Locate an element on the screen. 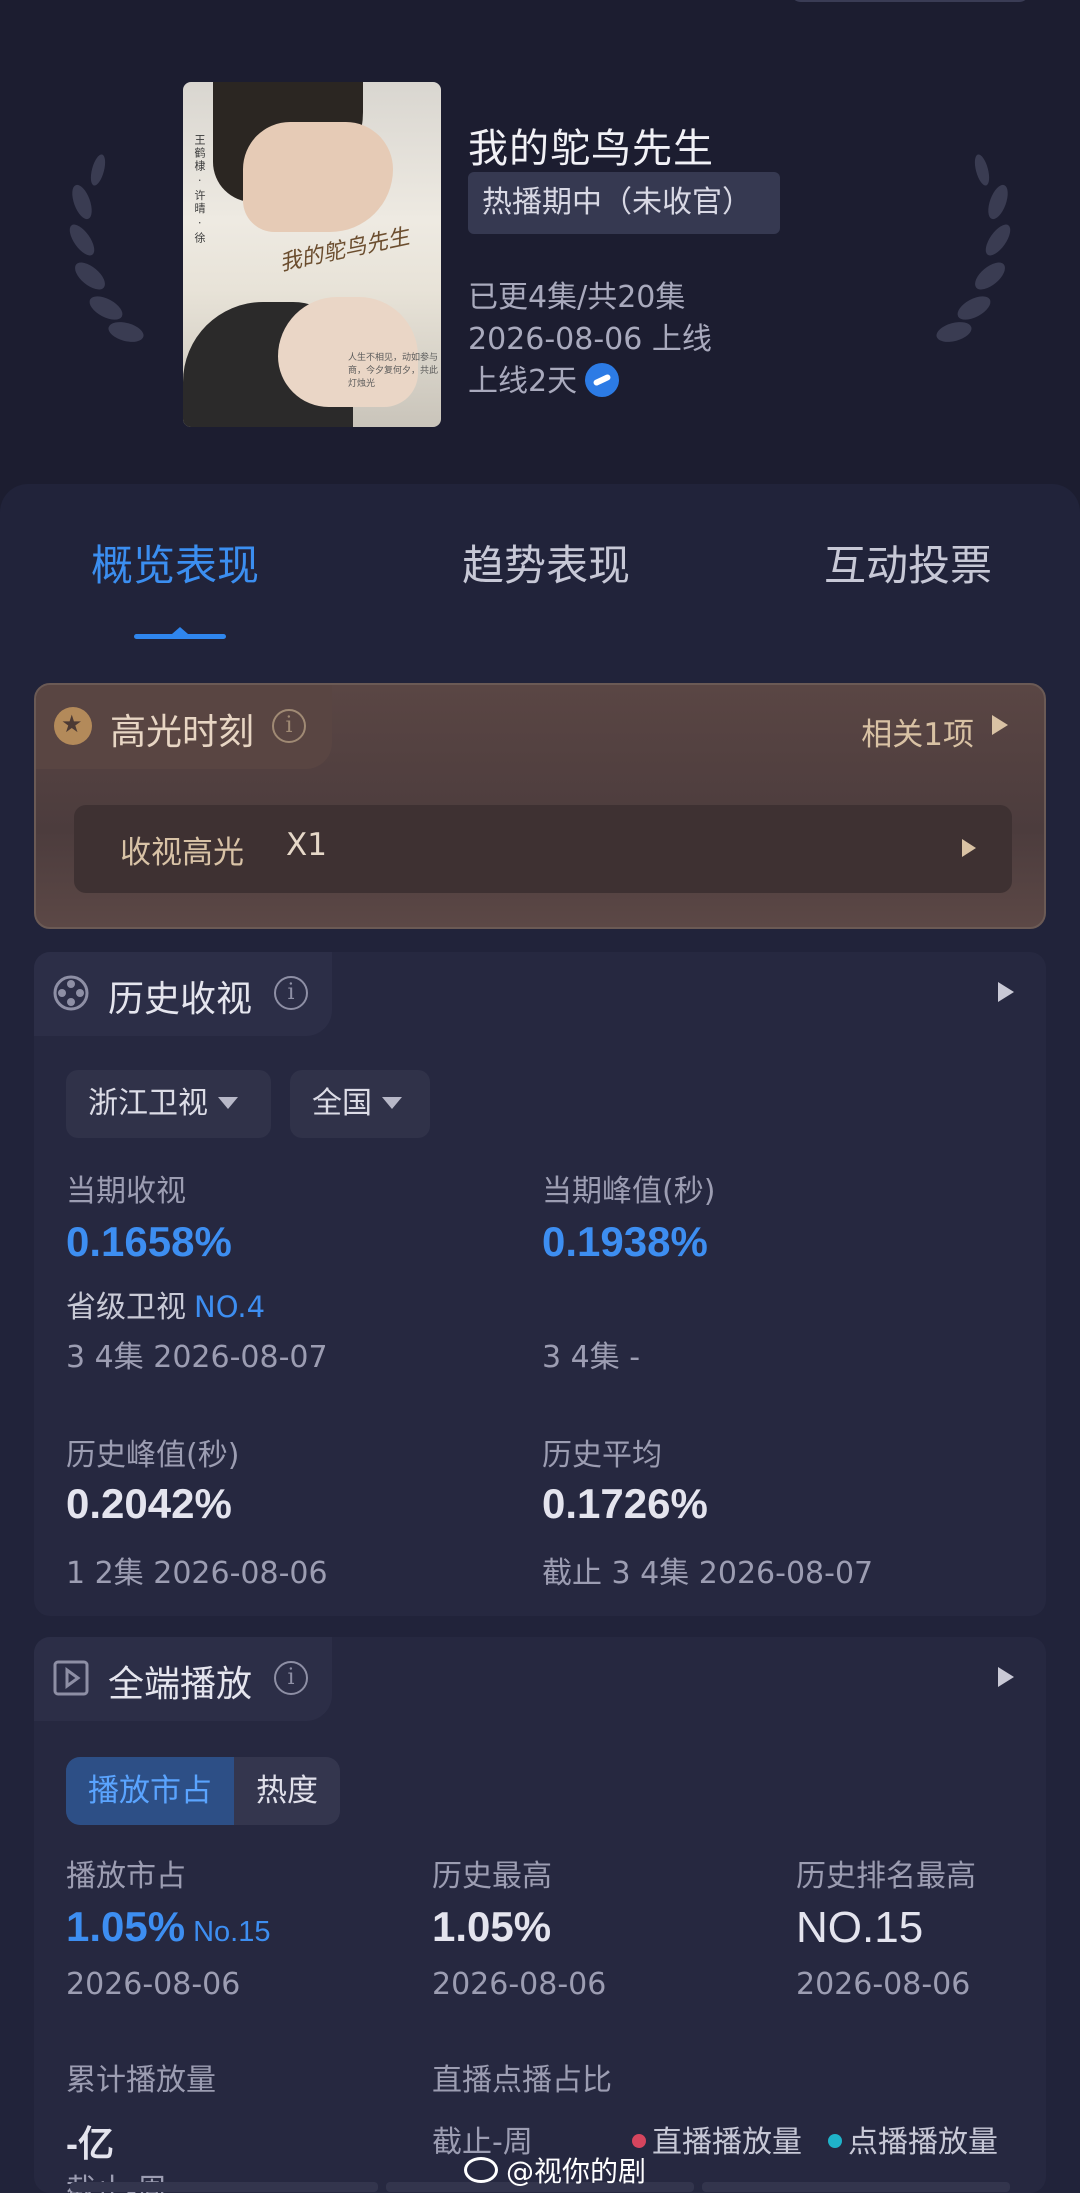 This screenshot has height=2193, width=1080. hist-peak-value: 0.2042% is located at coordinates (149, 1503).